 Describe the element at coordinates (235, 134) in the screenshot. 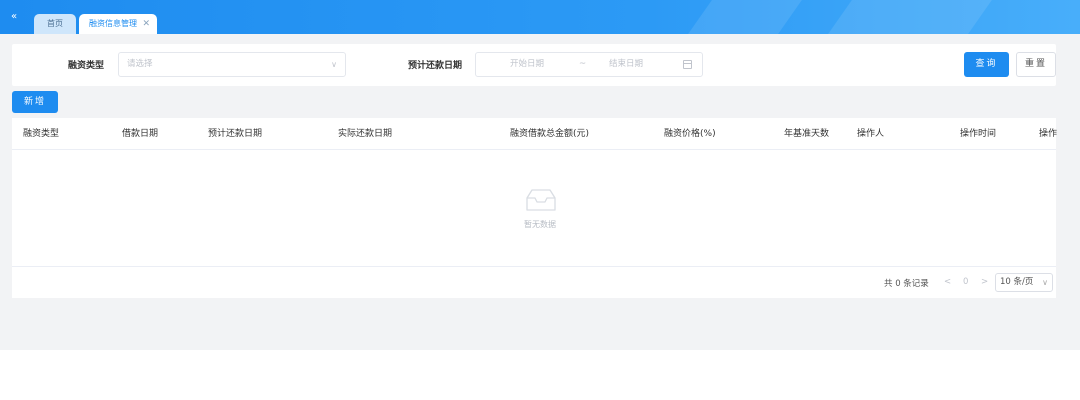

I see `column-header: 预计还款日期` at that location.